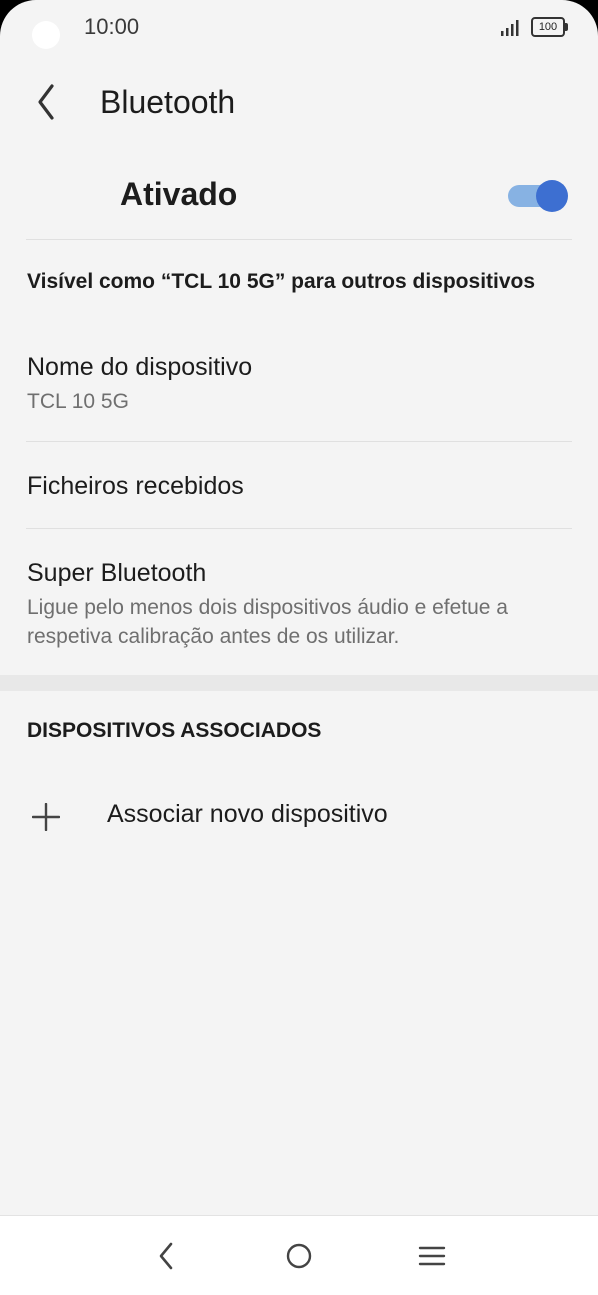  I want to click on chevron-left-icon, so click(46, 102).